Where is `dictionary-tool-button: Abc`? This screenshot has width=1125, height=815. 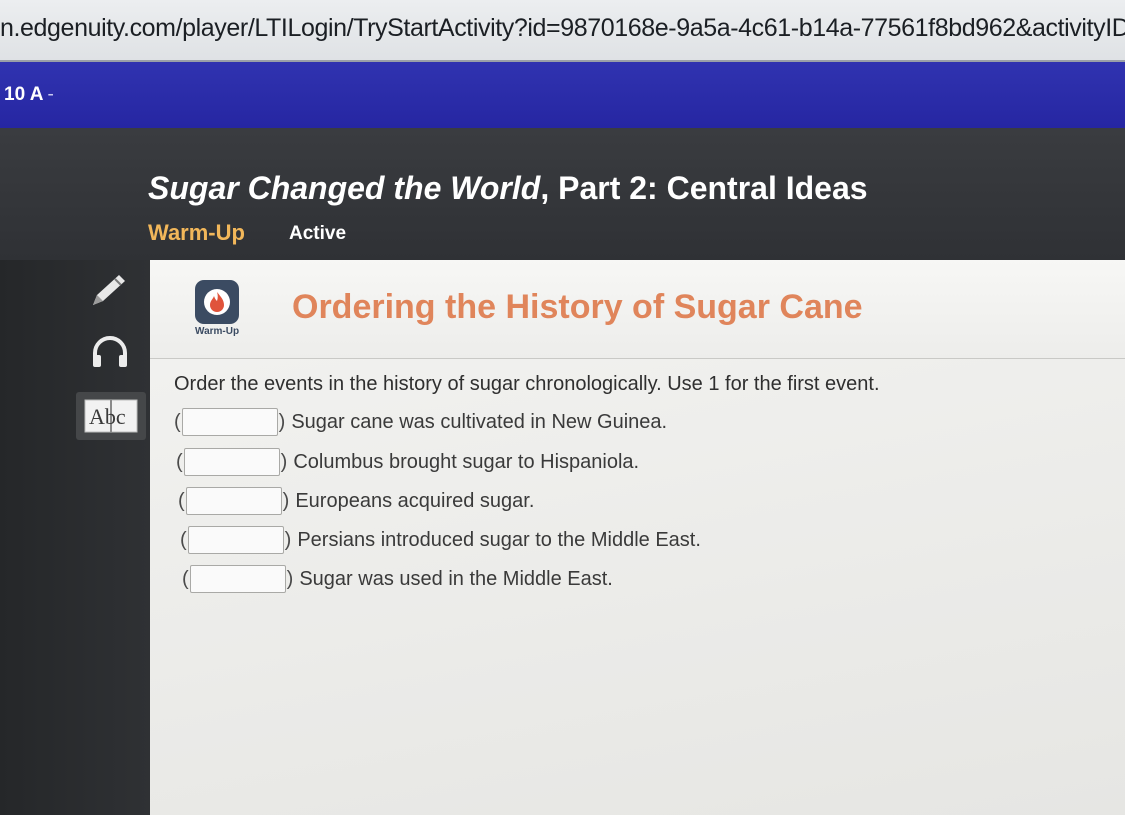
dictionary-tool-button: Abc is located at coordinates (111, 416).